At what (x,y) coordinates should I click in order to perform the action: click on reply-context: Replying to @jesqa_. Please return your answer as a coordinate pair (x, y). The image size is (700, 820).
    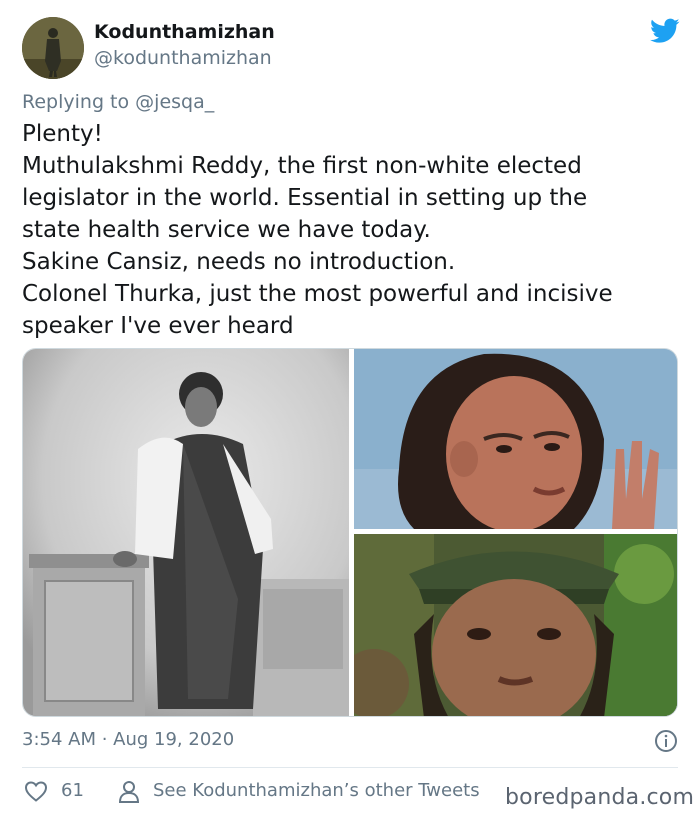
    Looking at the image, I should click on (118, 102).